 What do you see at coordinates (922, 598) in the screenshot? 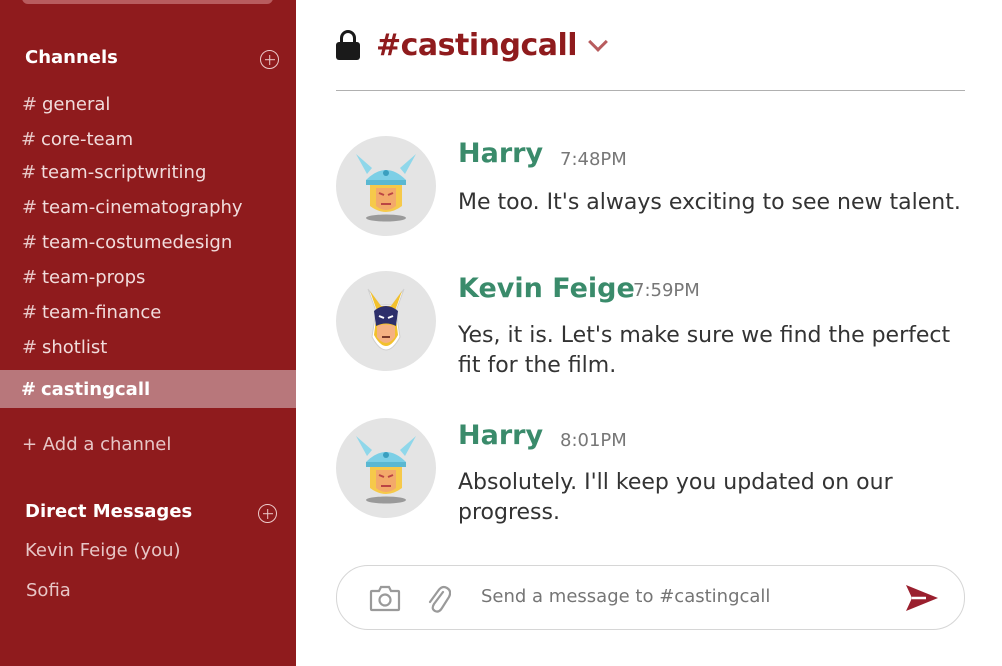
I see `send-icon` at bounding box center [922, 598].